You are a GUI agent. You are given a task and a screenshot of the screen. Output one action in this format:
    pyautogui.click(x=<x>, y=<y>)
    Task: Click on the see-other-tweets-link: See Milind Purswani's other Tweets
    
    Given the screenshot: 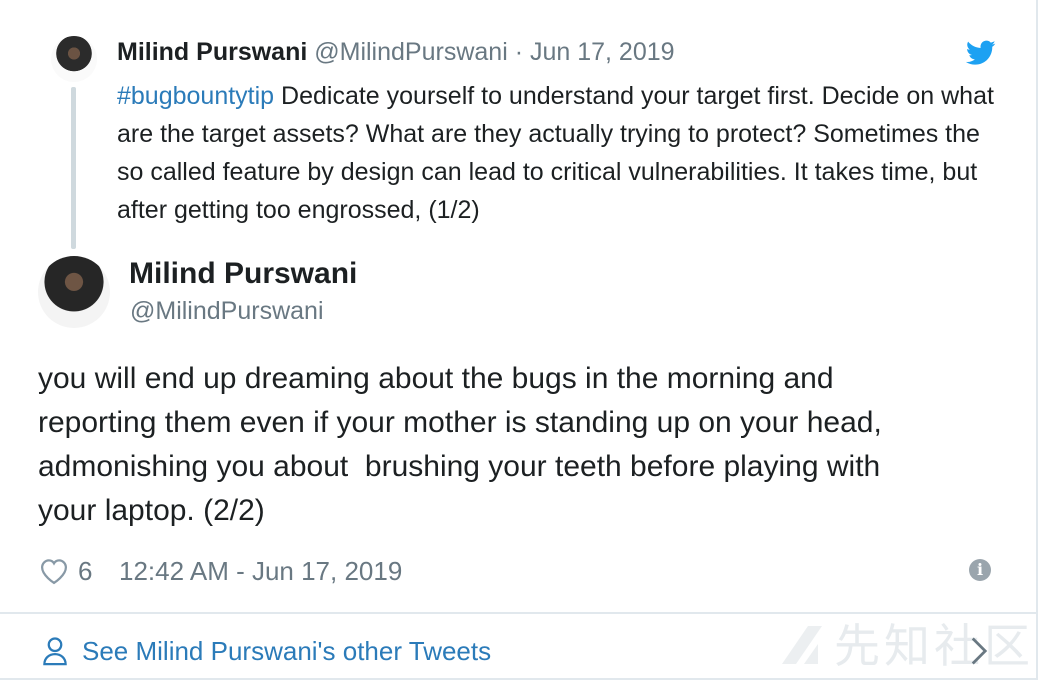 What is the action you would take?
    pyautogui.click(x=286, y=651)
    